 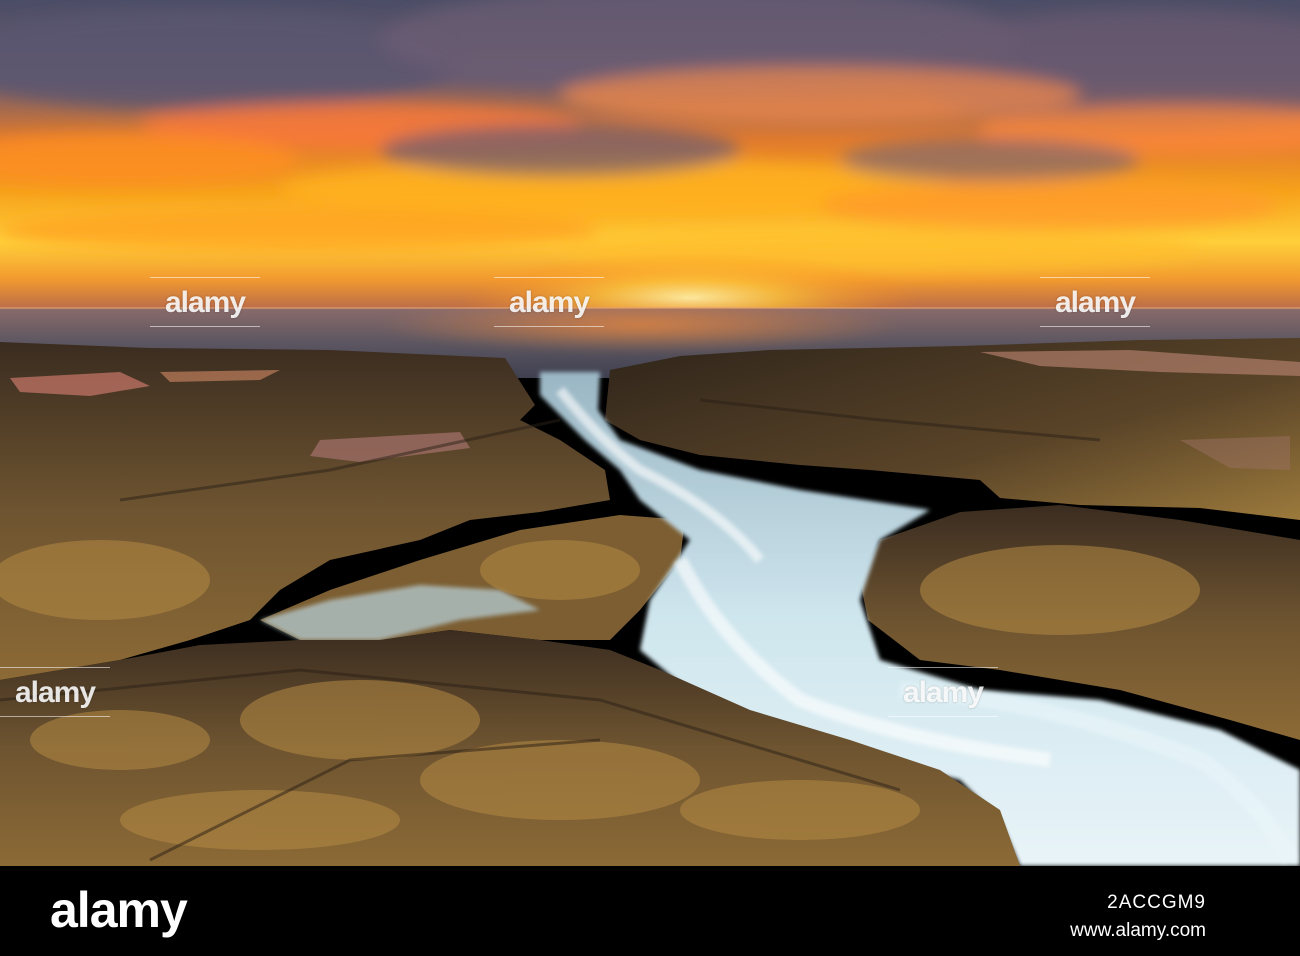 I want to click on brand-bar: alamy 2ACCGM9 www.alamy.com, so click(x=650, y=911).